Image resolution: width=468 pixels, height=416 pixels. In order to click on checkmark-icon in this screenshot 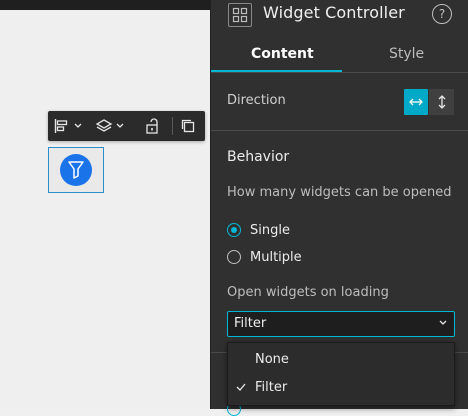, I will do `click(241, 387)`.